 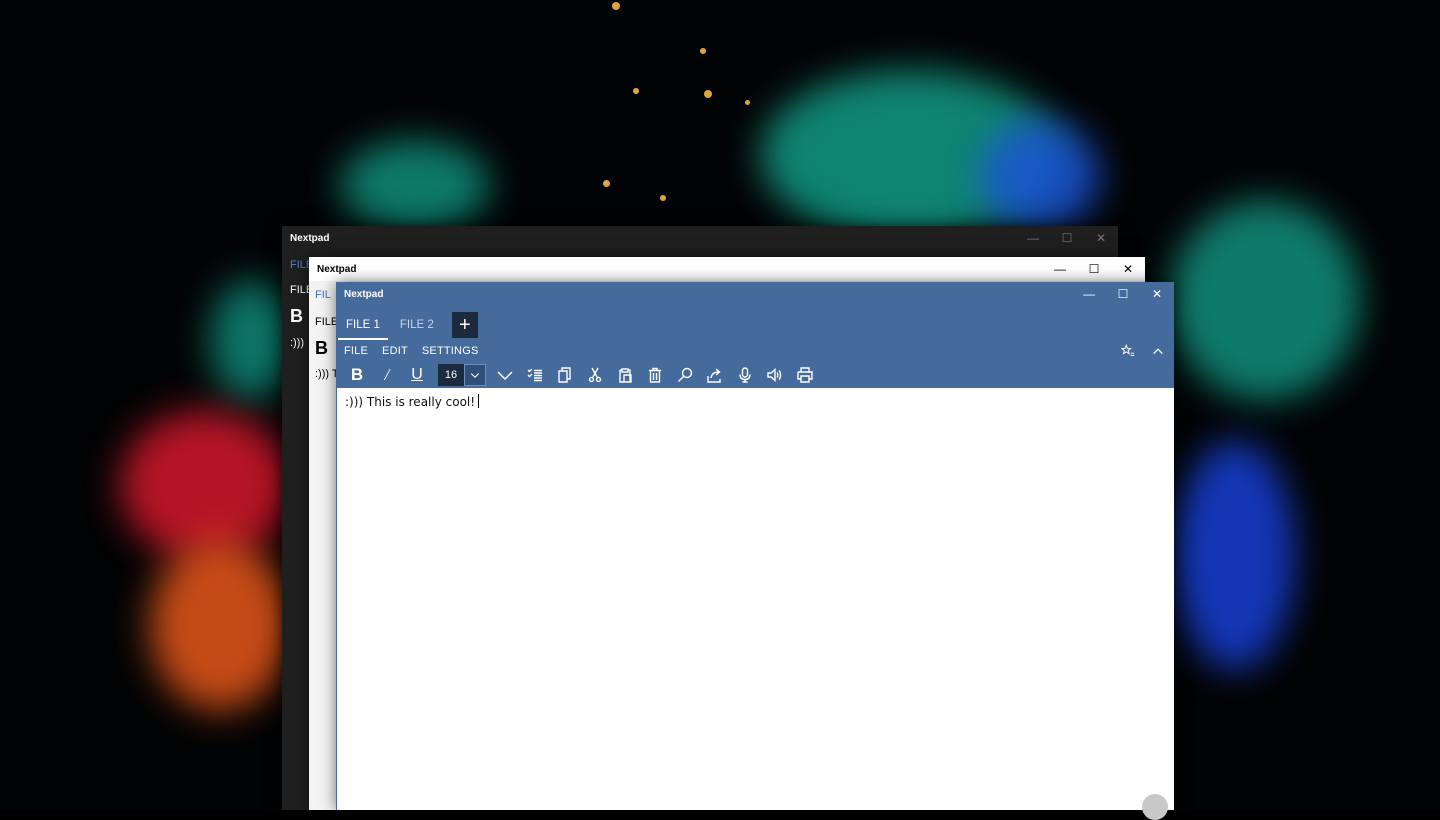 I want to click on tab-file-1: FIL, so click(x=323, y=295).